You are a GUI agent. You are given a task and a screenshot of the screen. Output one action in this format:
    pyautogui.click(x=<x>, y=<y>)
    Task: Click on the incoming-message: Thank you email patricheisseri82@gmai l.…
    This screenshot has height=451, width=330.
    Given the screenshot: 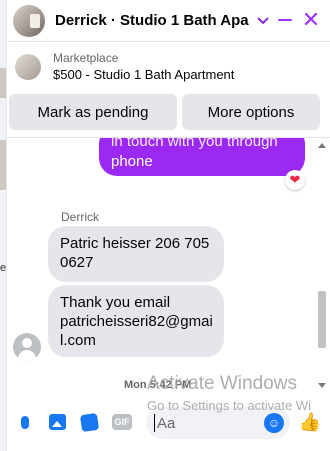 What is the action you would take?
    pyautogui.click(x=136, y=321)
    